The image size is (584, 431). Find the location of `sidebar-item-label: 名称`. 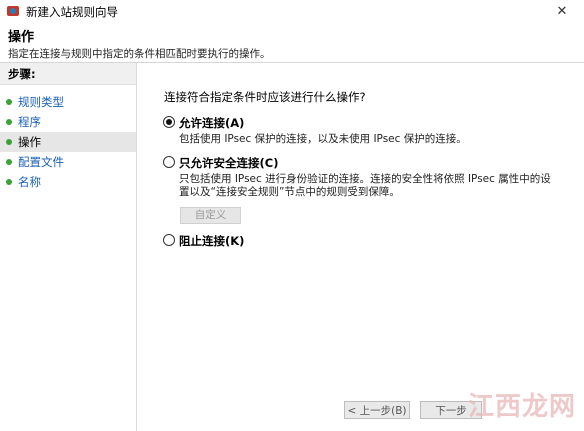

sidebar-item-label: 名称 is located at coordinates (29, 182).